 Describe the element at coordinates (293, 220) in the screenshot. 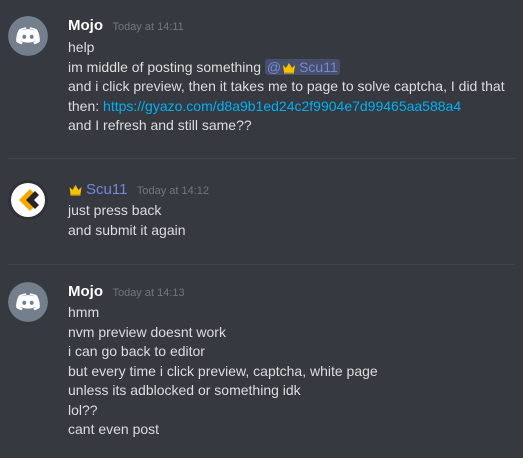

I see `message-content: just press back and submit it again` at that location.